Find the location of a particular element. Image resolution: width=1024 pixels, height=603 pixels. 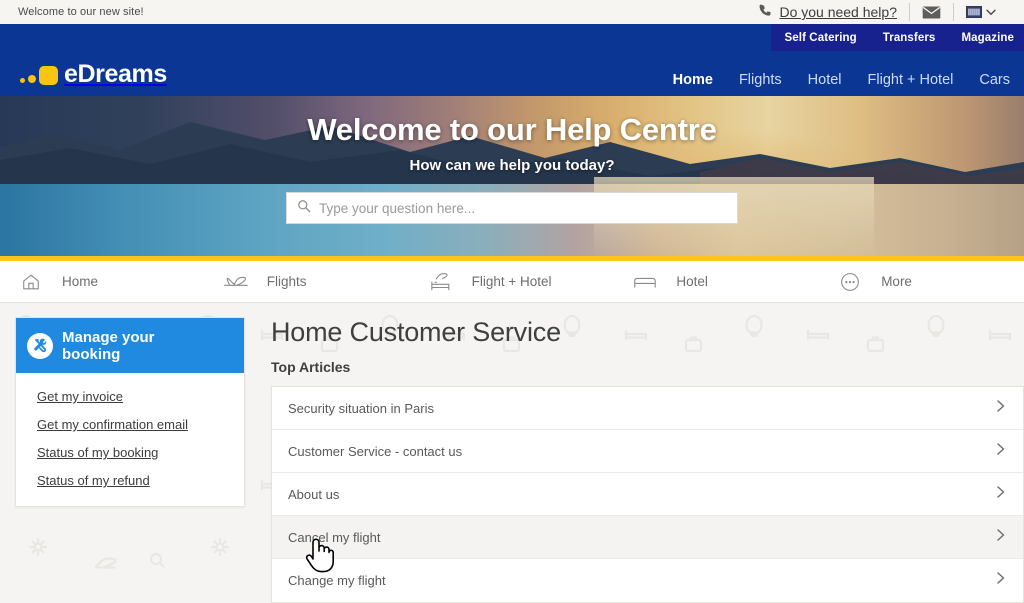

page-title: Home Customer Service is located at coordinates (416, 332).